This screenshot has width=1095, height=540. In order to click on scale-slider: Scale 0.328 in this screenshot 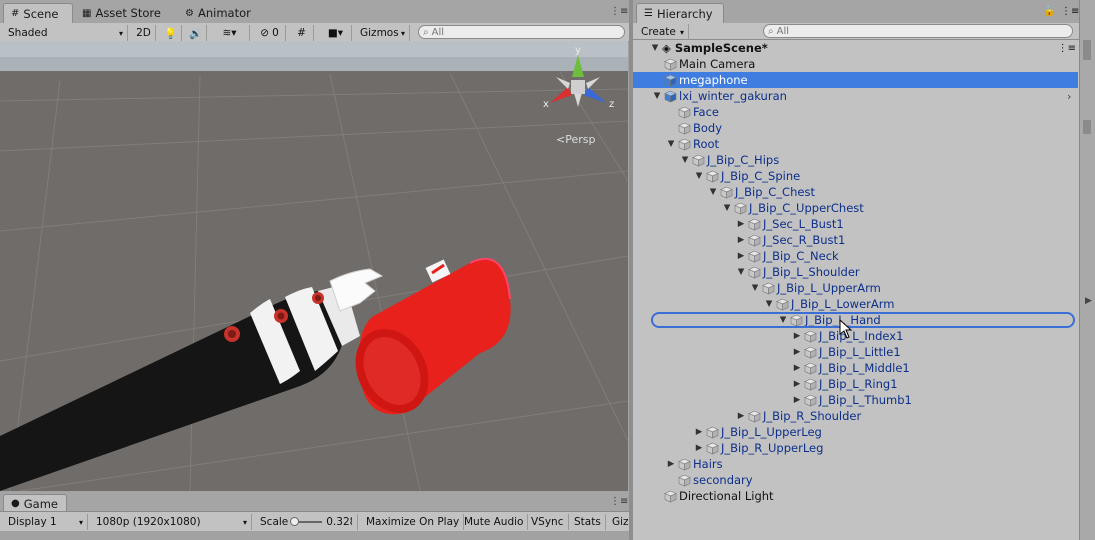, I will do `click(307, 522)`.